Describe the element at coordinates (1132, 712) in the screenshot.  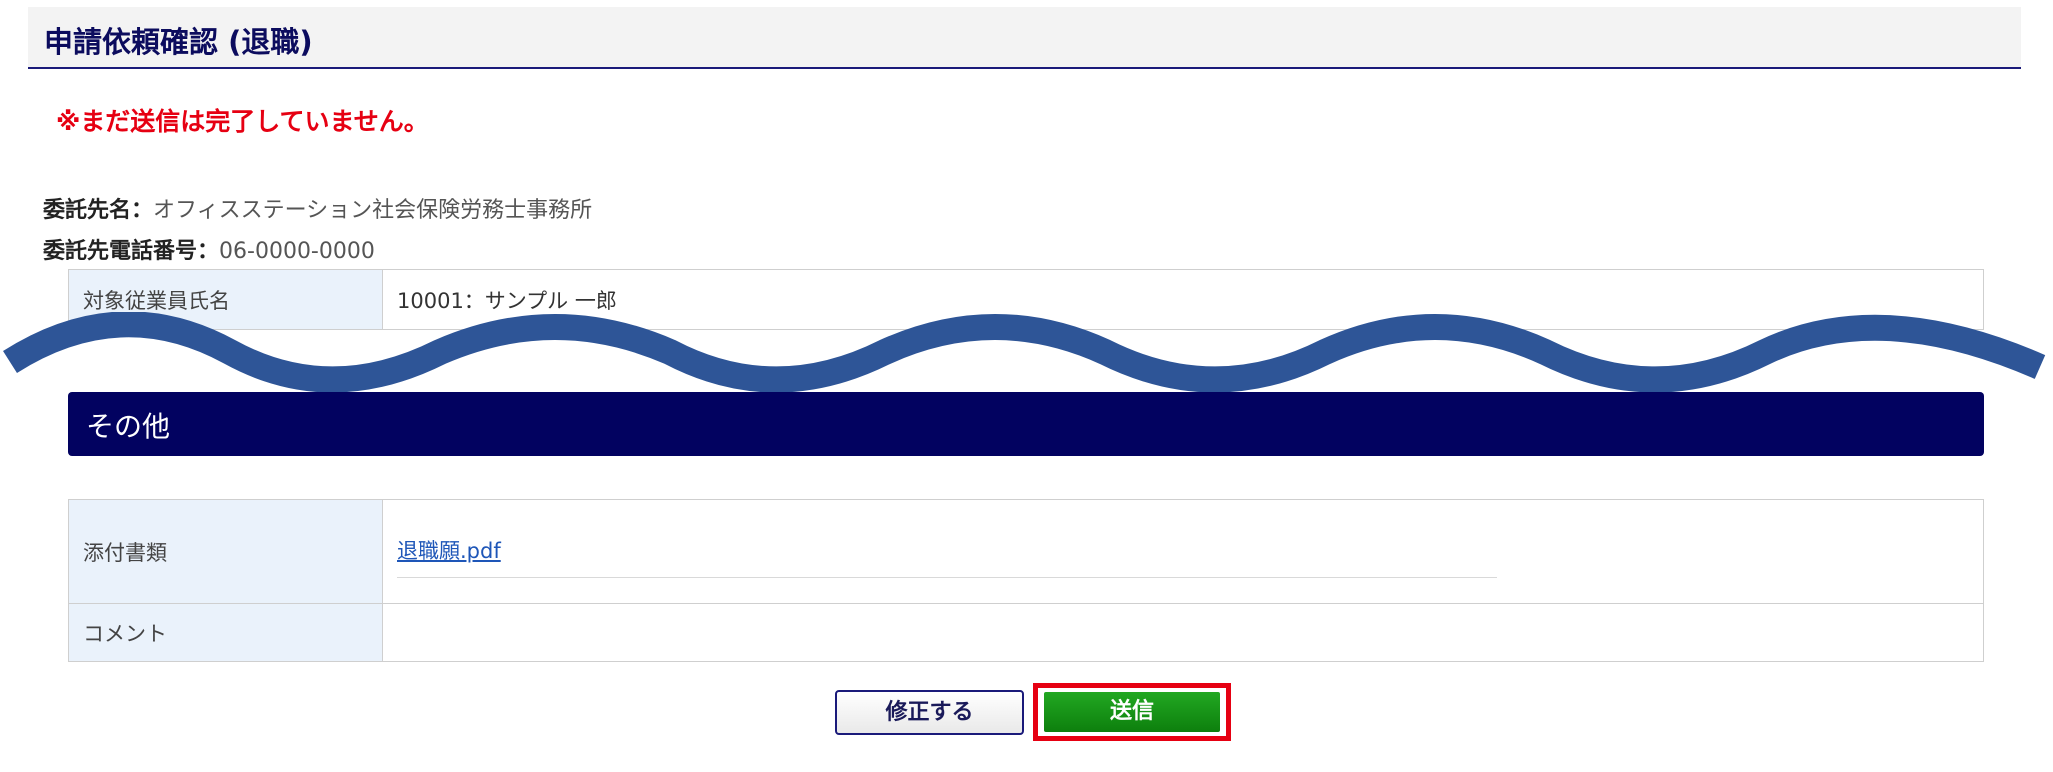
I see `send-button: 送信` at that location.